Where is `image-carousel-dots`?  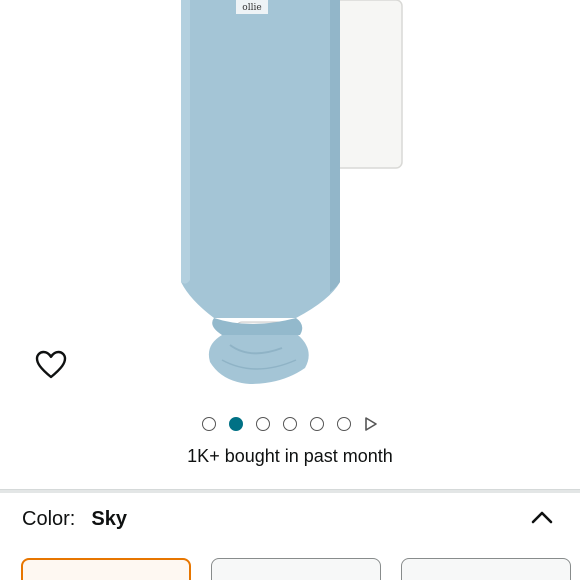
image-carousel-dots is located at coordinates (290, 424).